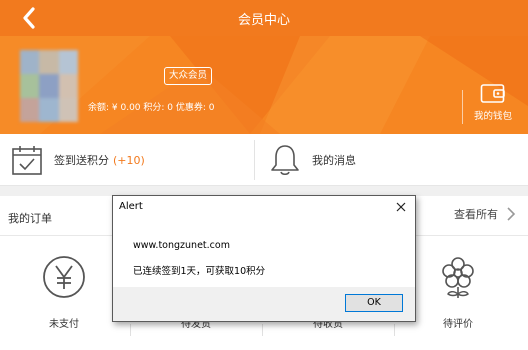  What do you see at coordinates (151, 108) in the screenshot?
I see `balance-summary: 余额: ¥ 0.00 积分: 0 优惠券: 0` at bounding box center [151, 108].